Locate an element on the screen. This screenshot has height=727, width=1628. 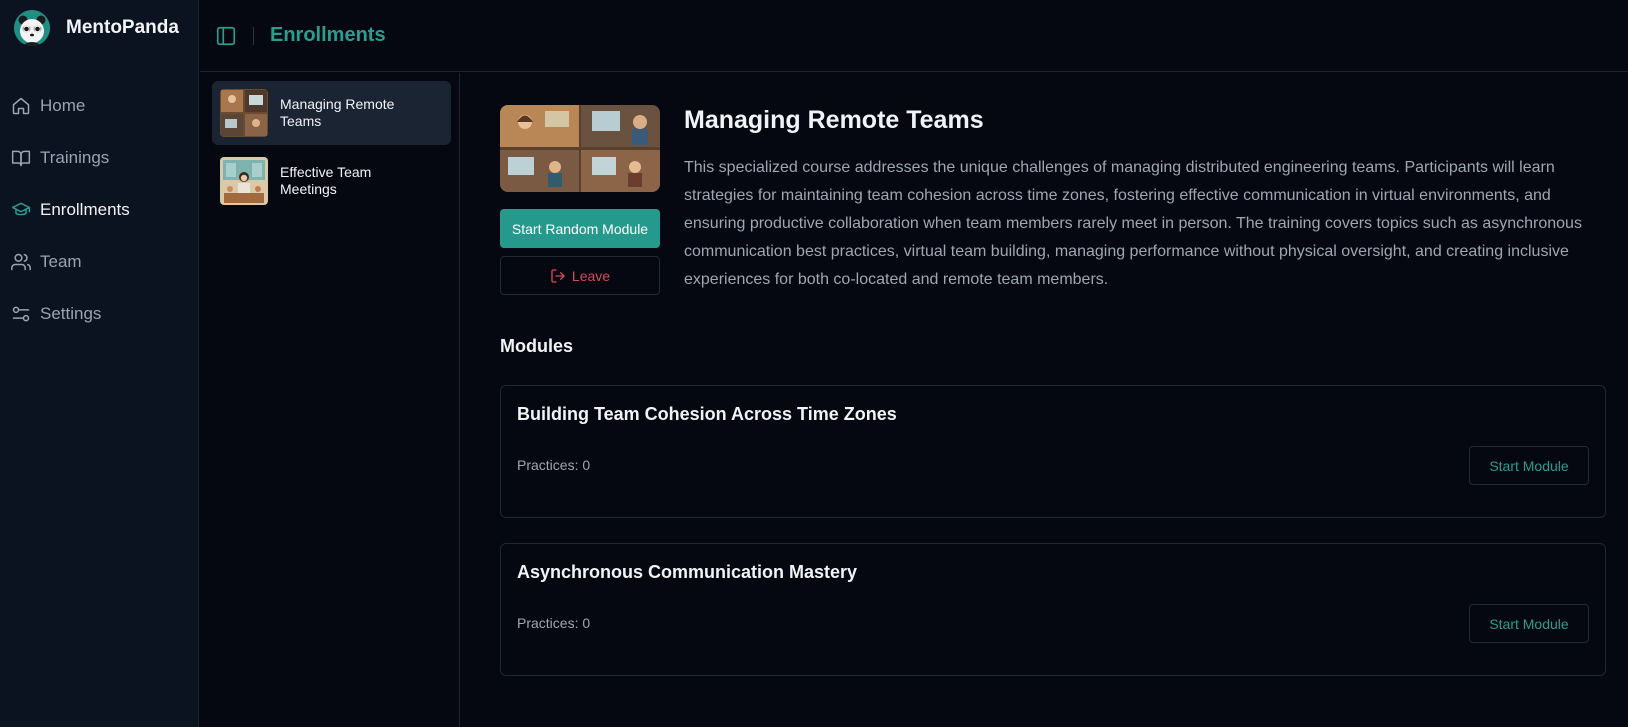
modules-heading: Modules is located at coordinates (537, 346).